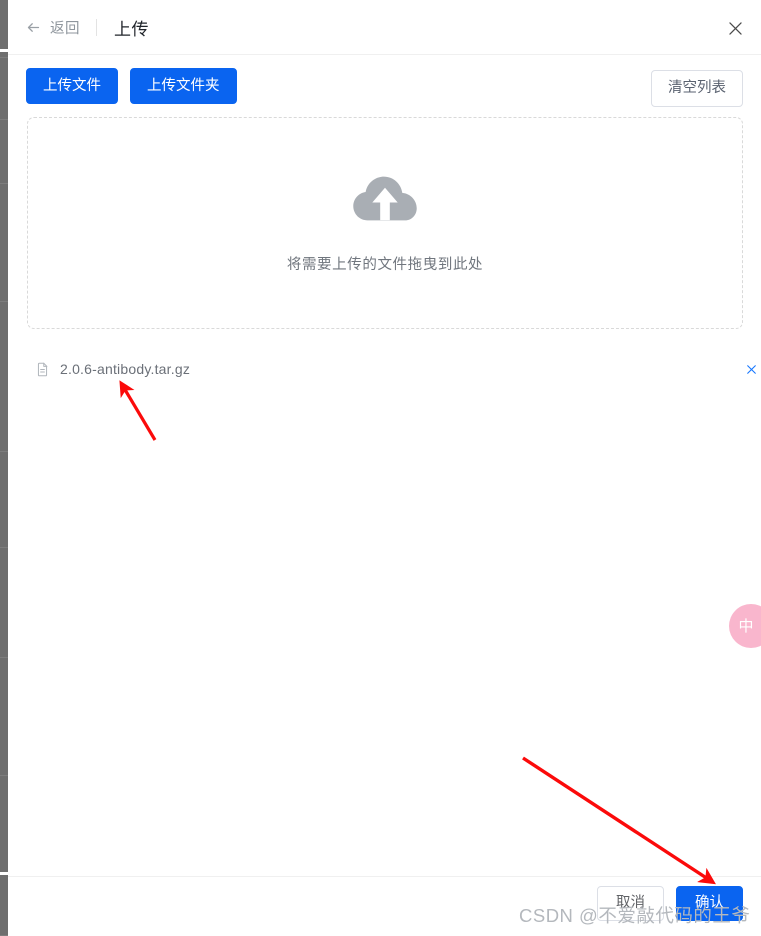  Describe the element at coordinates (65, 28) in the screenshot. I see `back-button-label: 返回` at that location.